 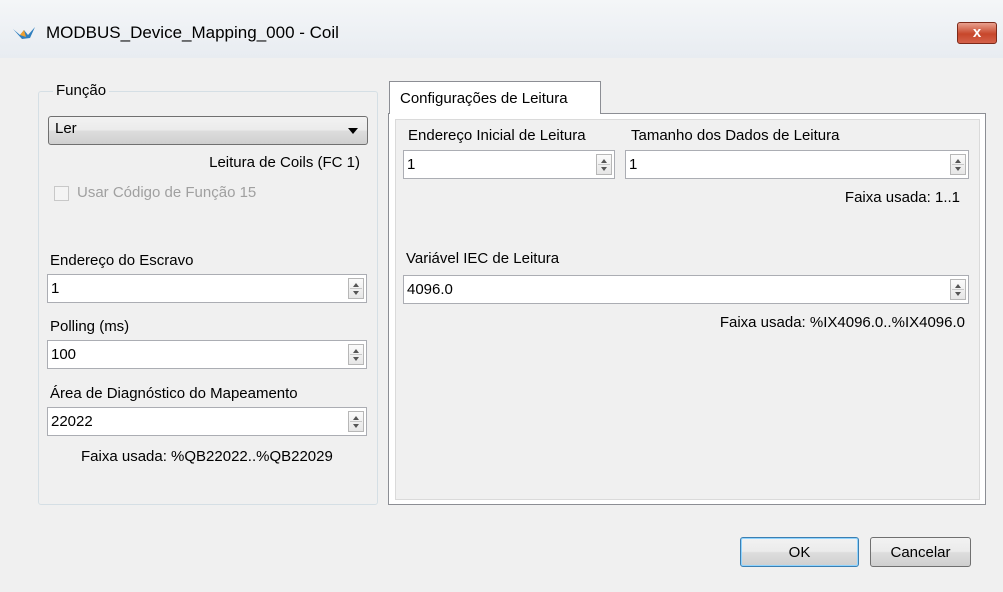 I want to click on read-data-size-value: 1, so click(x=633, y=164).